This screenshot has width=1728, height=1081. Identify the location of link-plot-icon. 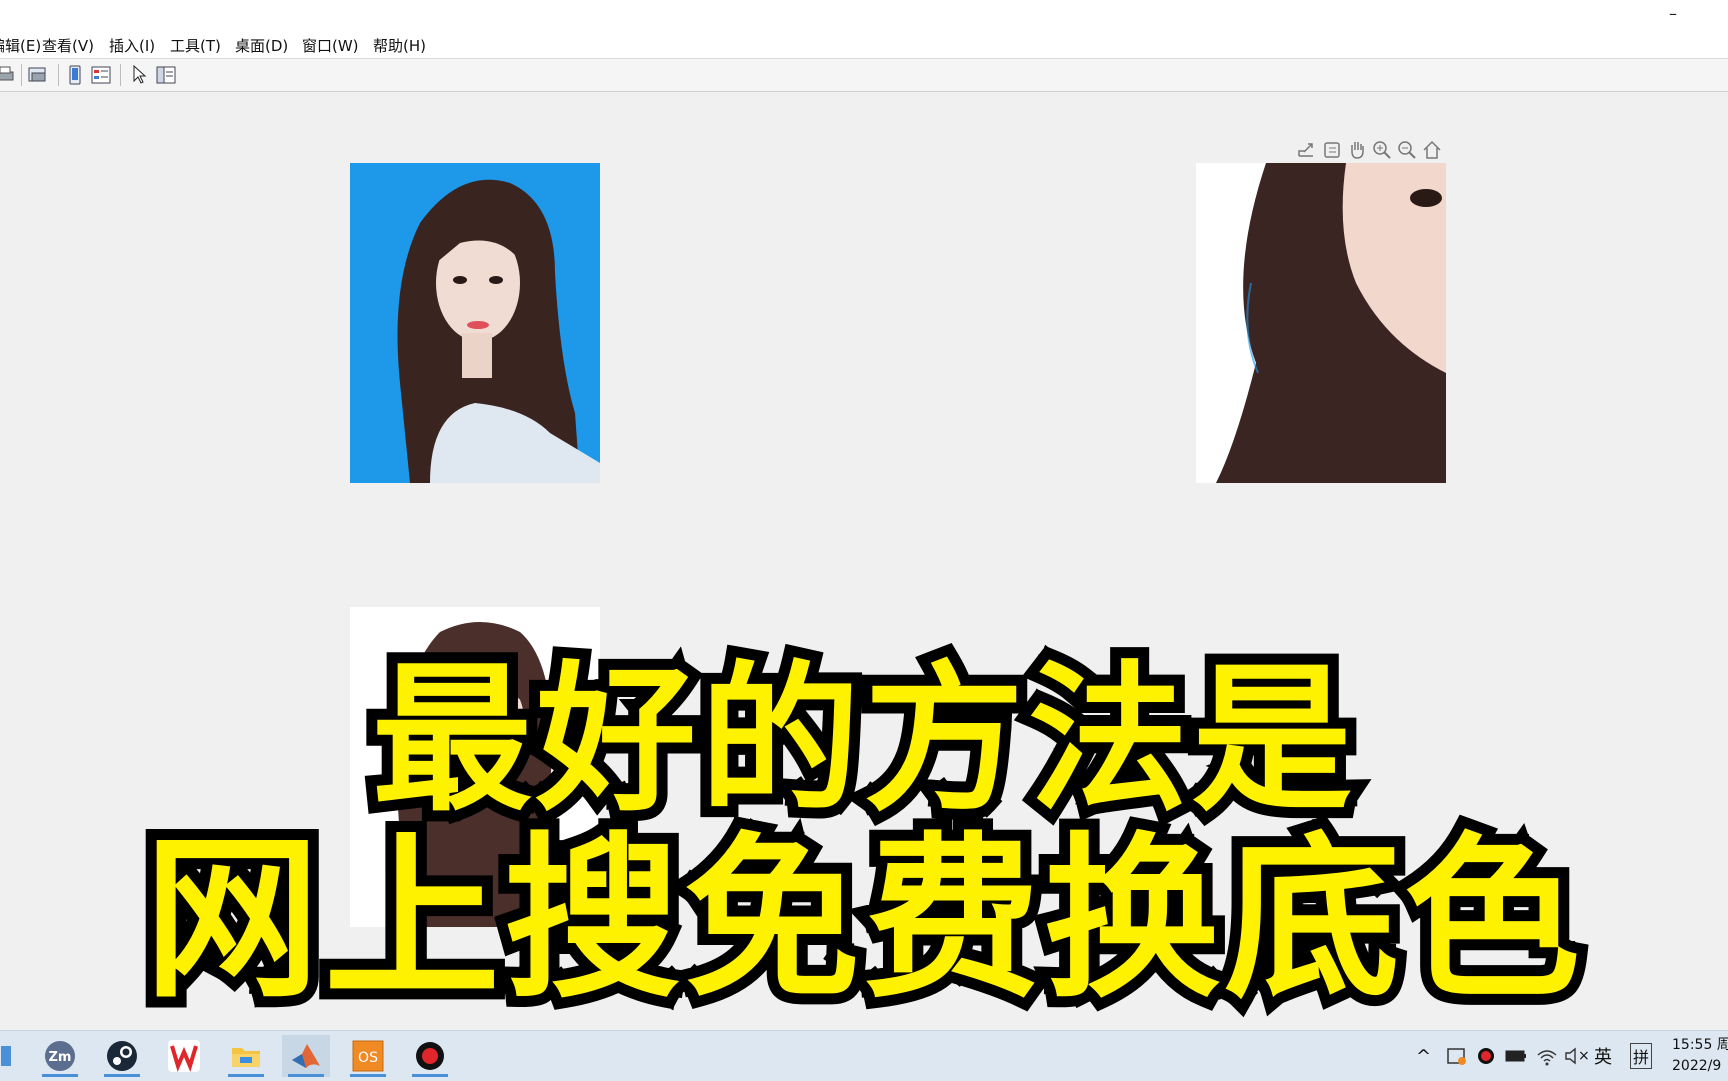
(75, 75).